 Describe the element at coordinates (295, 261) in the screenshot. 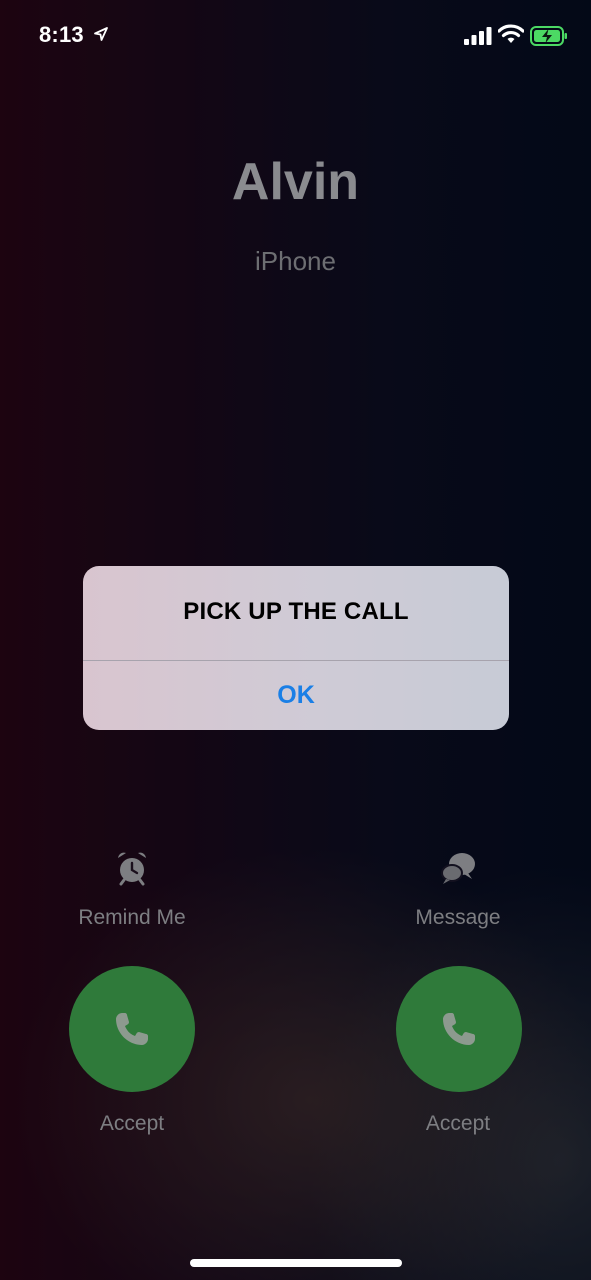

I see `caller-subtitle: iPhone` at that location.